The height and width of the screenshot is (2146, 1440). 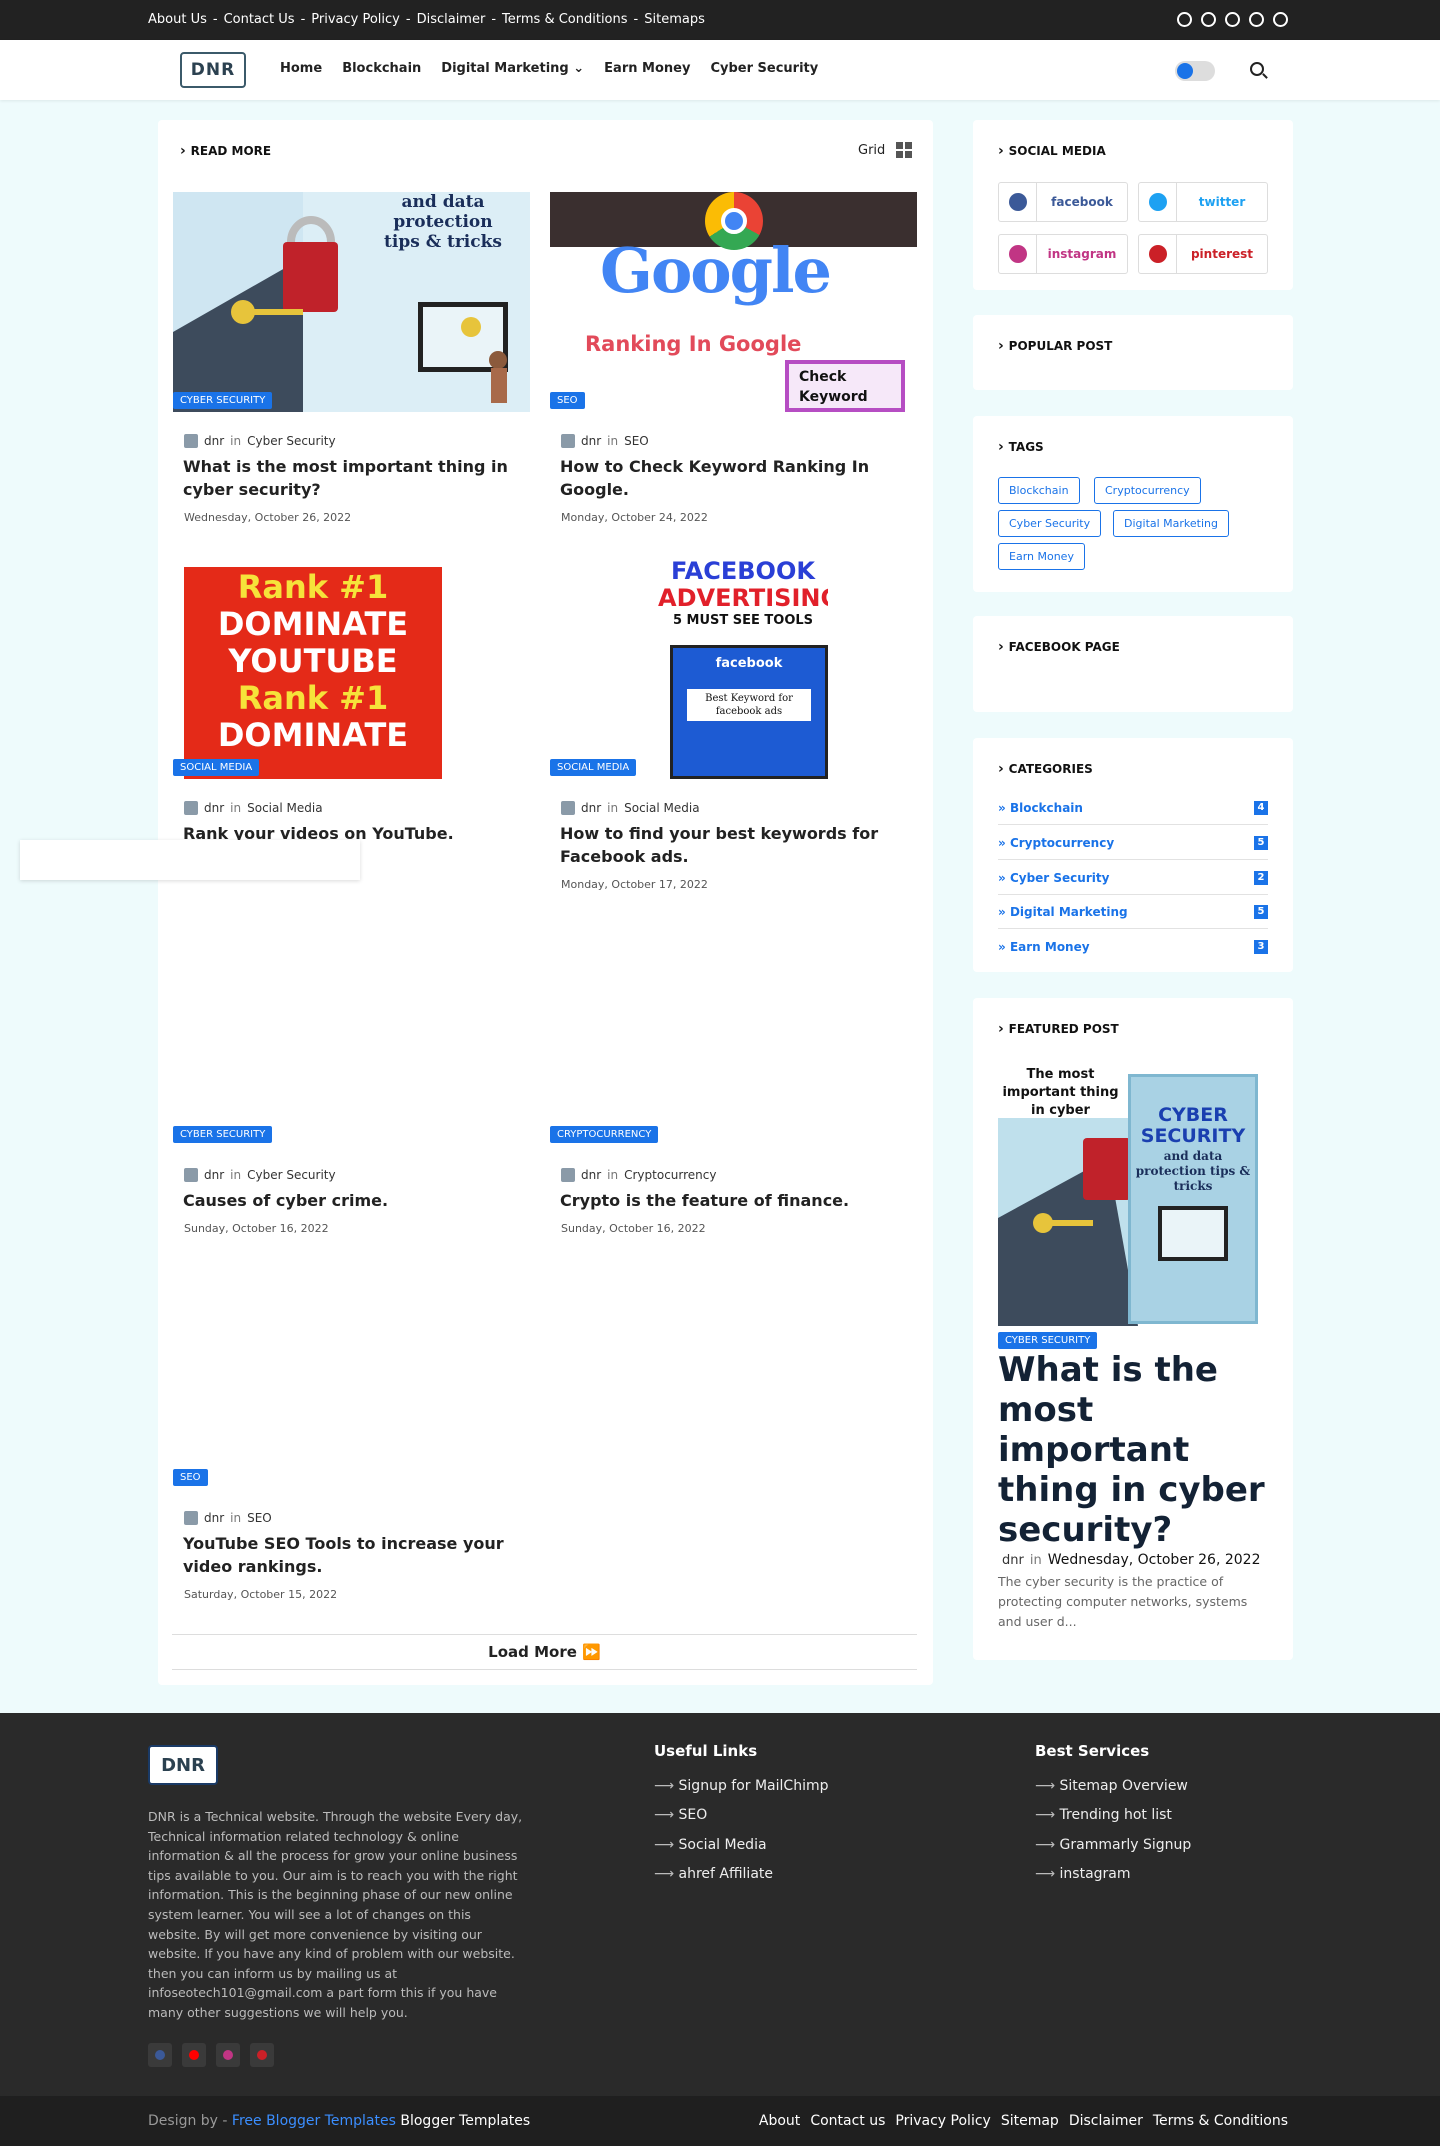 What do you see at coordinates (732, 1200) in the screenshot?
I see `post-title: Crypto is the feature of finance.` at bounding box center [732, 1200].